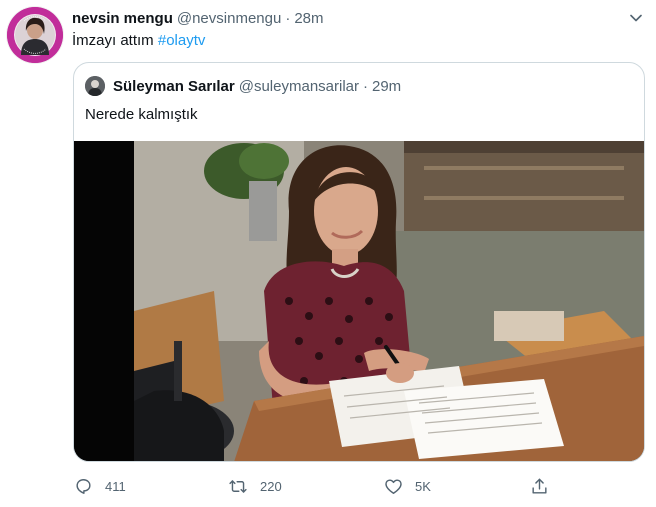 Image resolution: width=656 pixels, height=507 pixels. Describe the element at coordinates (182, 40) in the screenshot. I see `hashtag-link: #olaytv` at that location.